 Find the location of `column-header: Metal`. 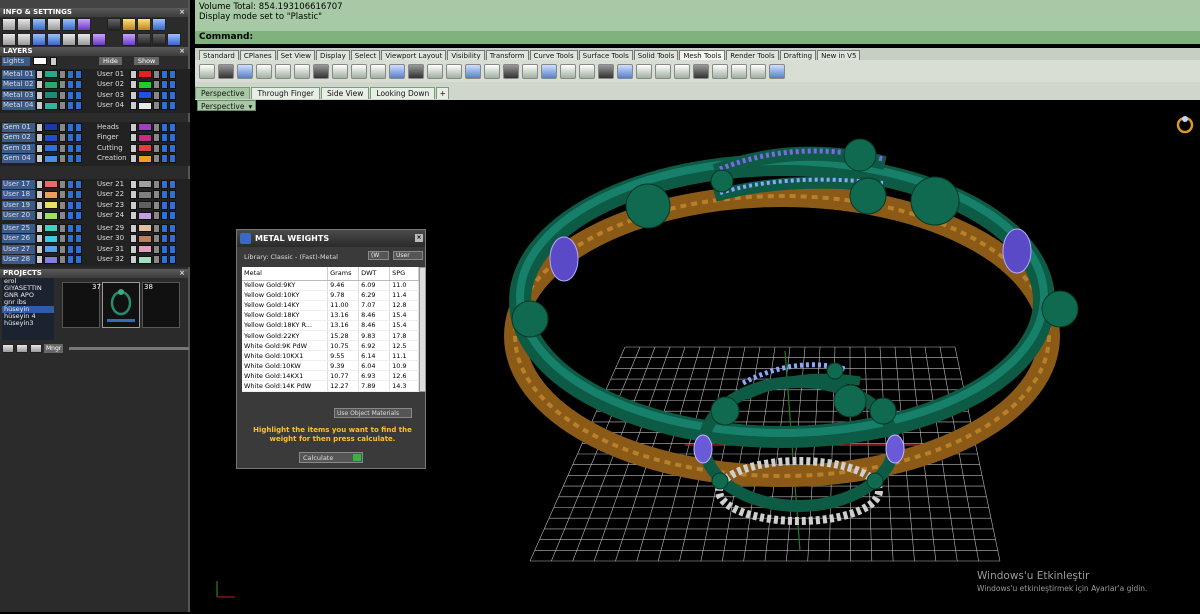

column-header: Metal is located at coordinates (285, 273).